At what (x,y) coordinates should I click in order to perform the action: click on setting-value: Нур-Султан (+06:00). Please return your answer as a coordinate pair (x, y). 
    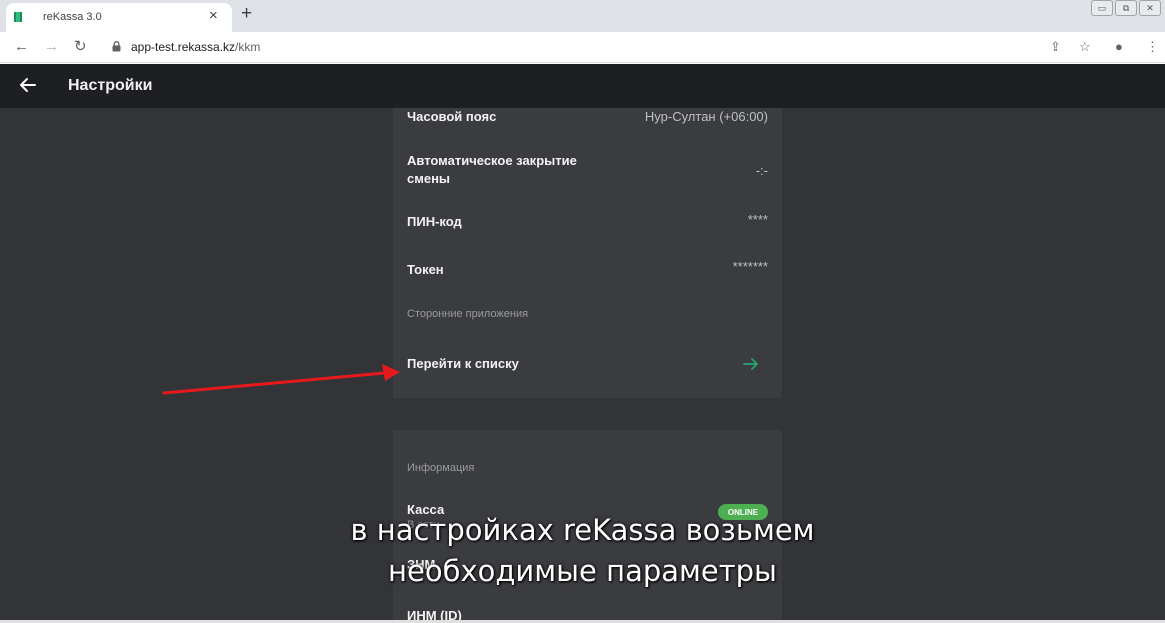
    Looking at the image, I should click on (706, 116).